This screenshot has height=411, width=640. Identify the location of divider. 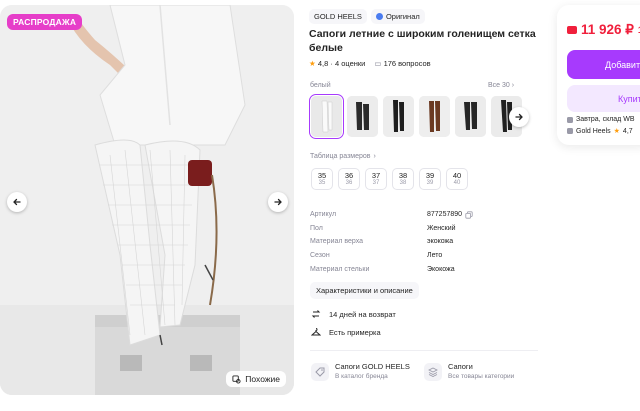
(424, 350).